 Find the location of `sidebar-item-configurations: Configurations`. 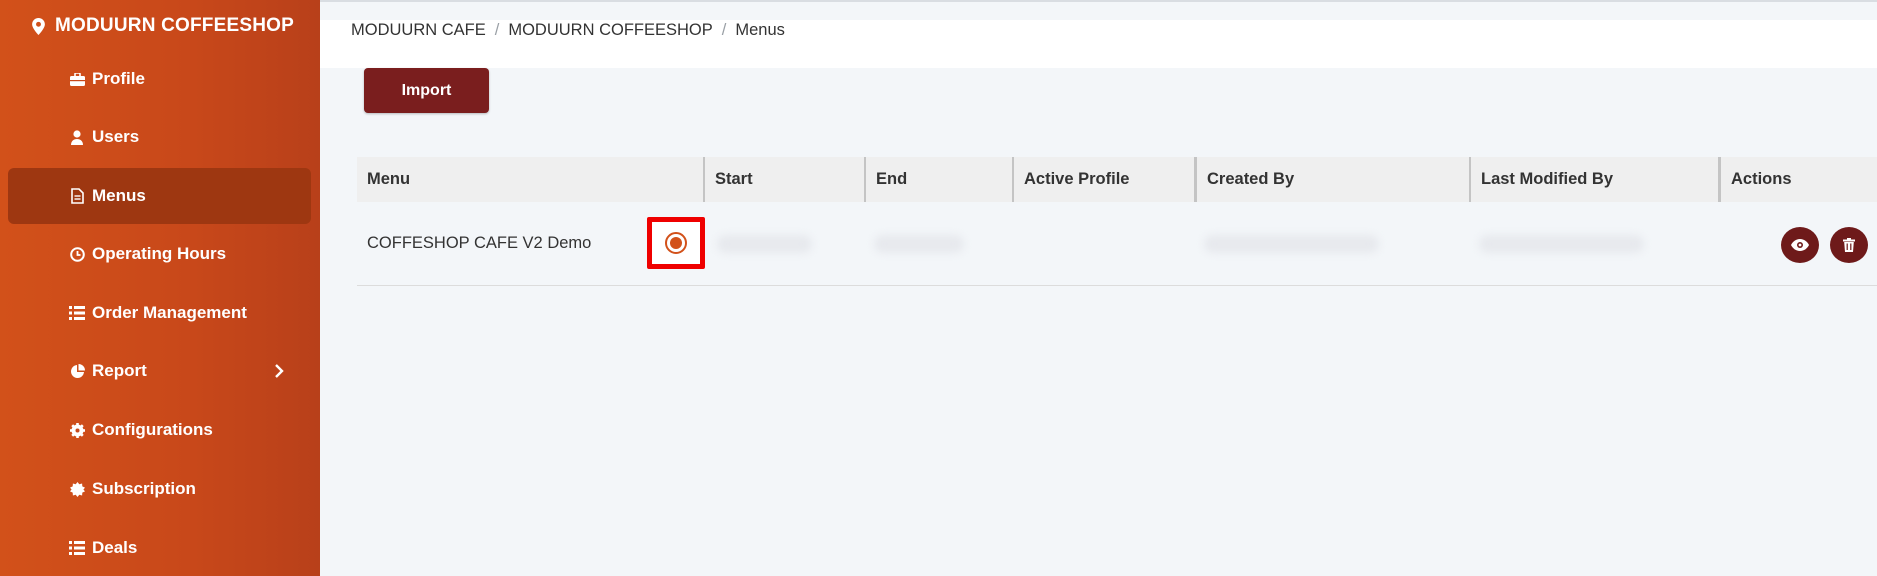

sidebar-item-configurations: Configurations is located at coordinates (159, 430).